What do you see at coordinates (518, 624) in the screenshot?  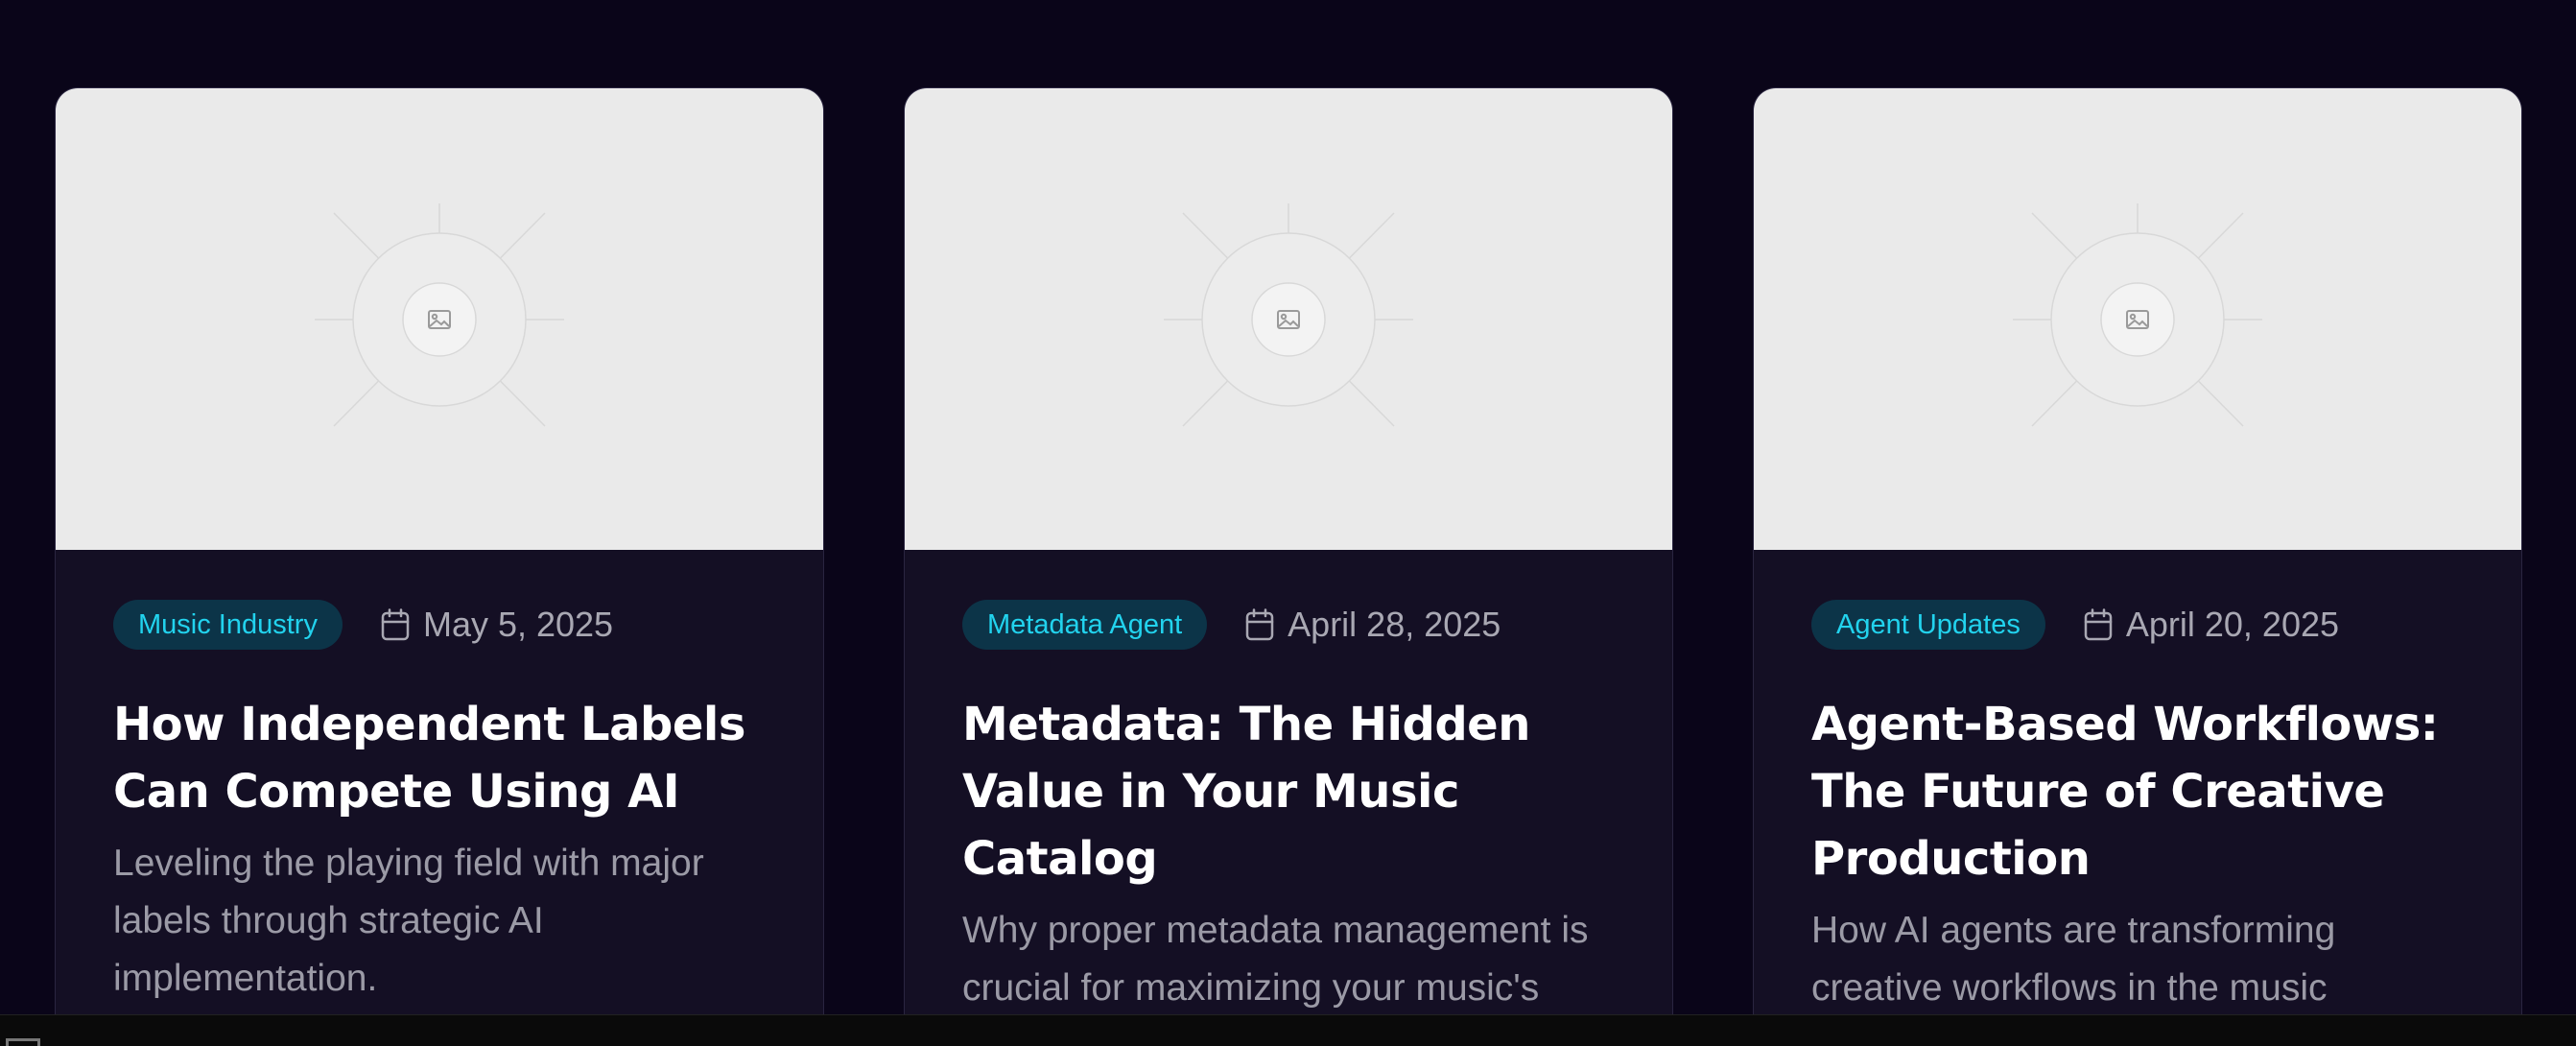 I see `post-date-text: May 5, 2025` at bounding box center [518, 624].